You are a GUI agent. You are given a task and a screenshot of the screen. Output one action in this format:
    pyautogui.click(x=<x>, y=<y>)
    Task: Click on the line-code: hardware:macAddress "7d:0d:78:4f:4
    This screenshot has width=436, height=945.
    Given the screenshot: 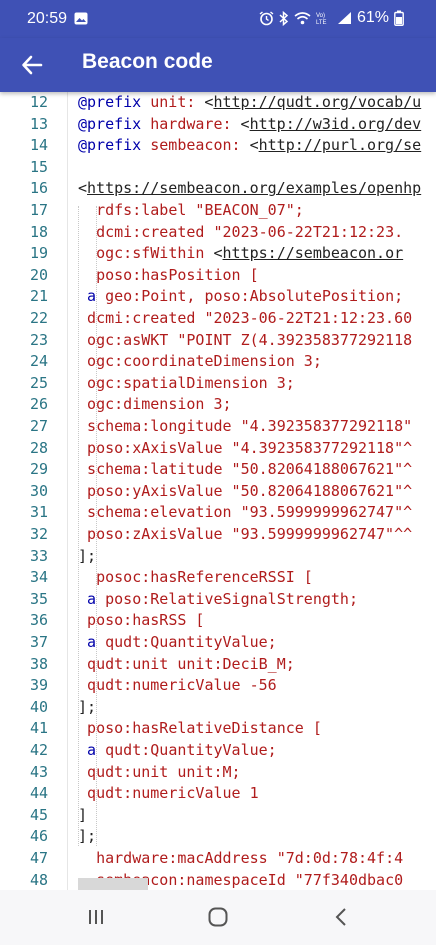 What is the action you would take?
    pyautogui.click(x=250, y=858)
    